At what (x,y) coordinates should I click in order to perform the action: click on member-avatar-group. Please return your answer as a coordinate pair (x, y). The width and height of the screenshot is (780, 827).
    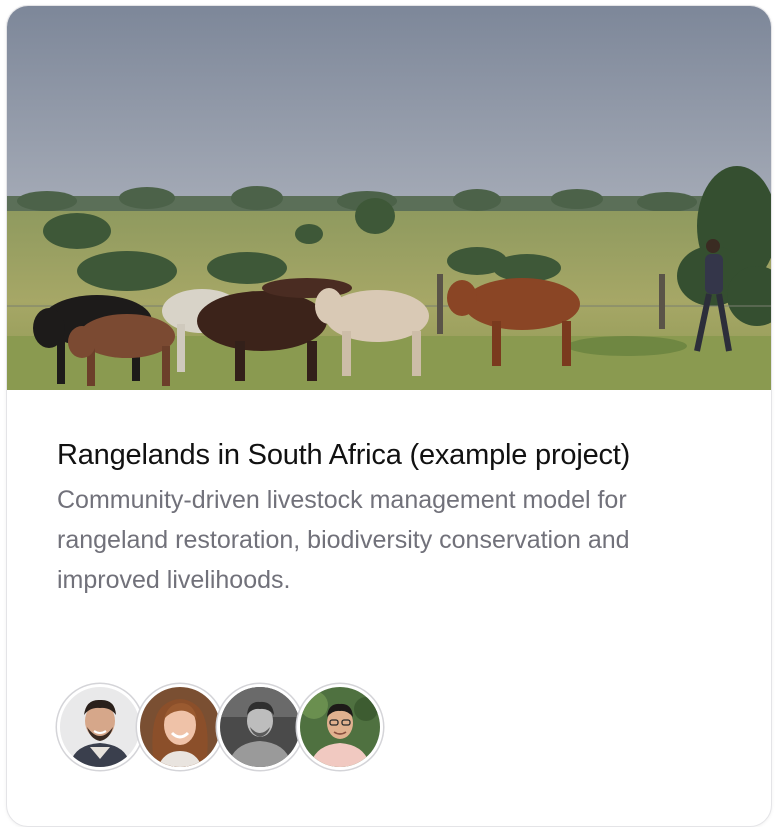
    Looking at the image, I should click on (220, 729).